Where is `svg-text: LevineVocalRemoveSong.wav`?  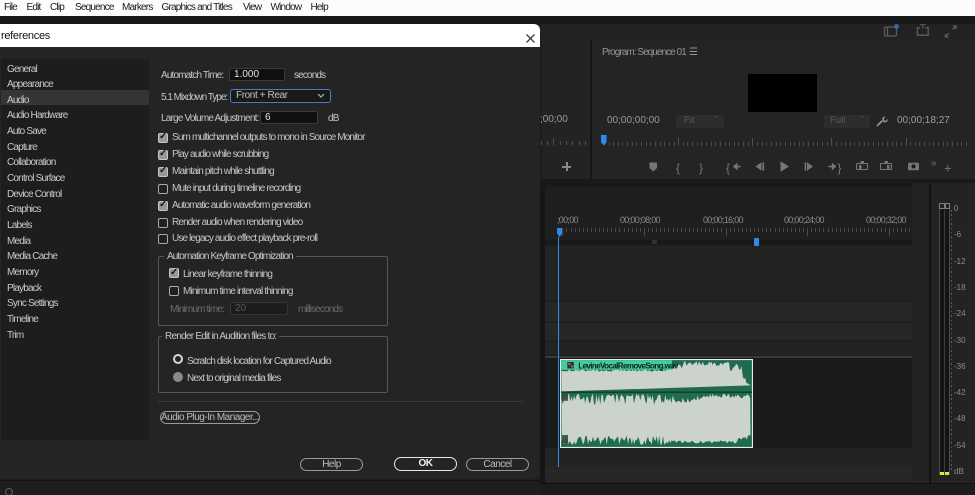
svg-text: LevineVocalRemoveSong.wav is located at coordinates (628, 365).